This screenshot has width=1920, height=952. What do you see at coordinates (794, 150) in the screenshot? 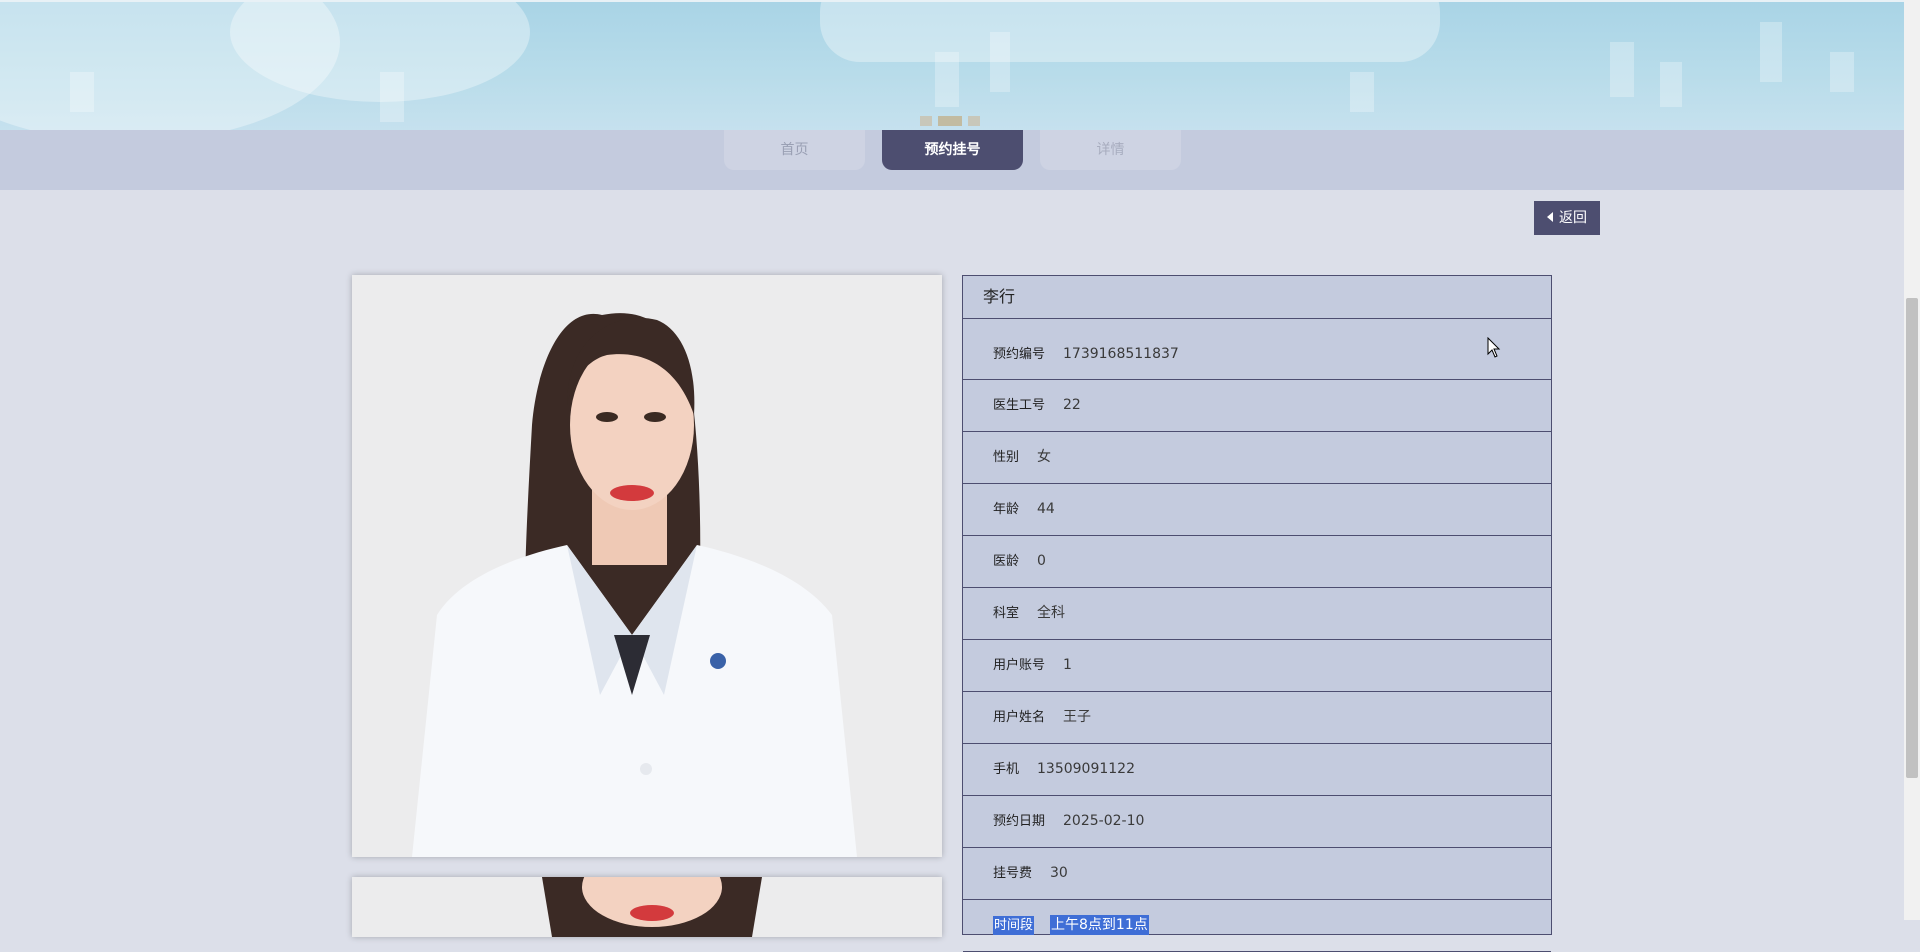
I see `tab-home: 首页` at bounding box center [794, 150].